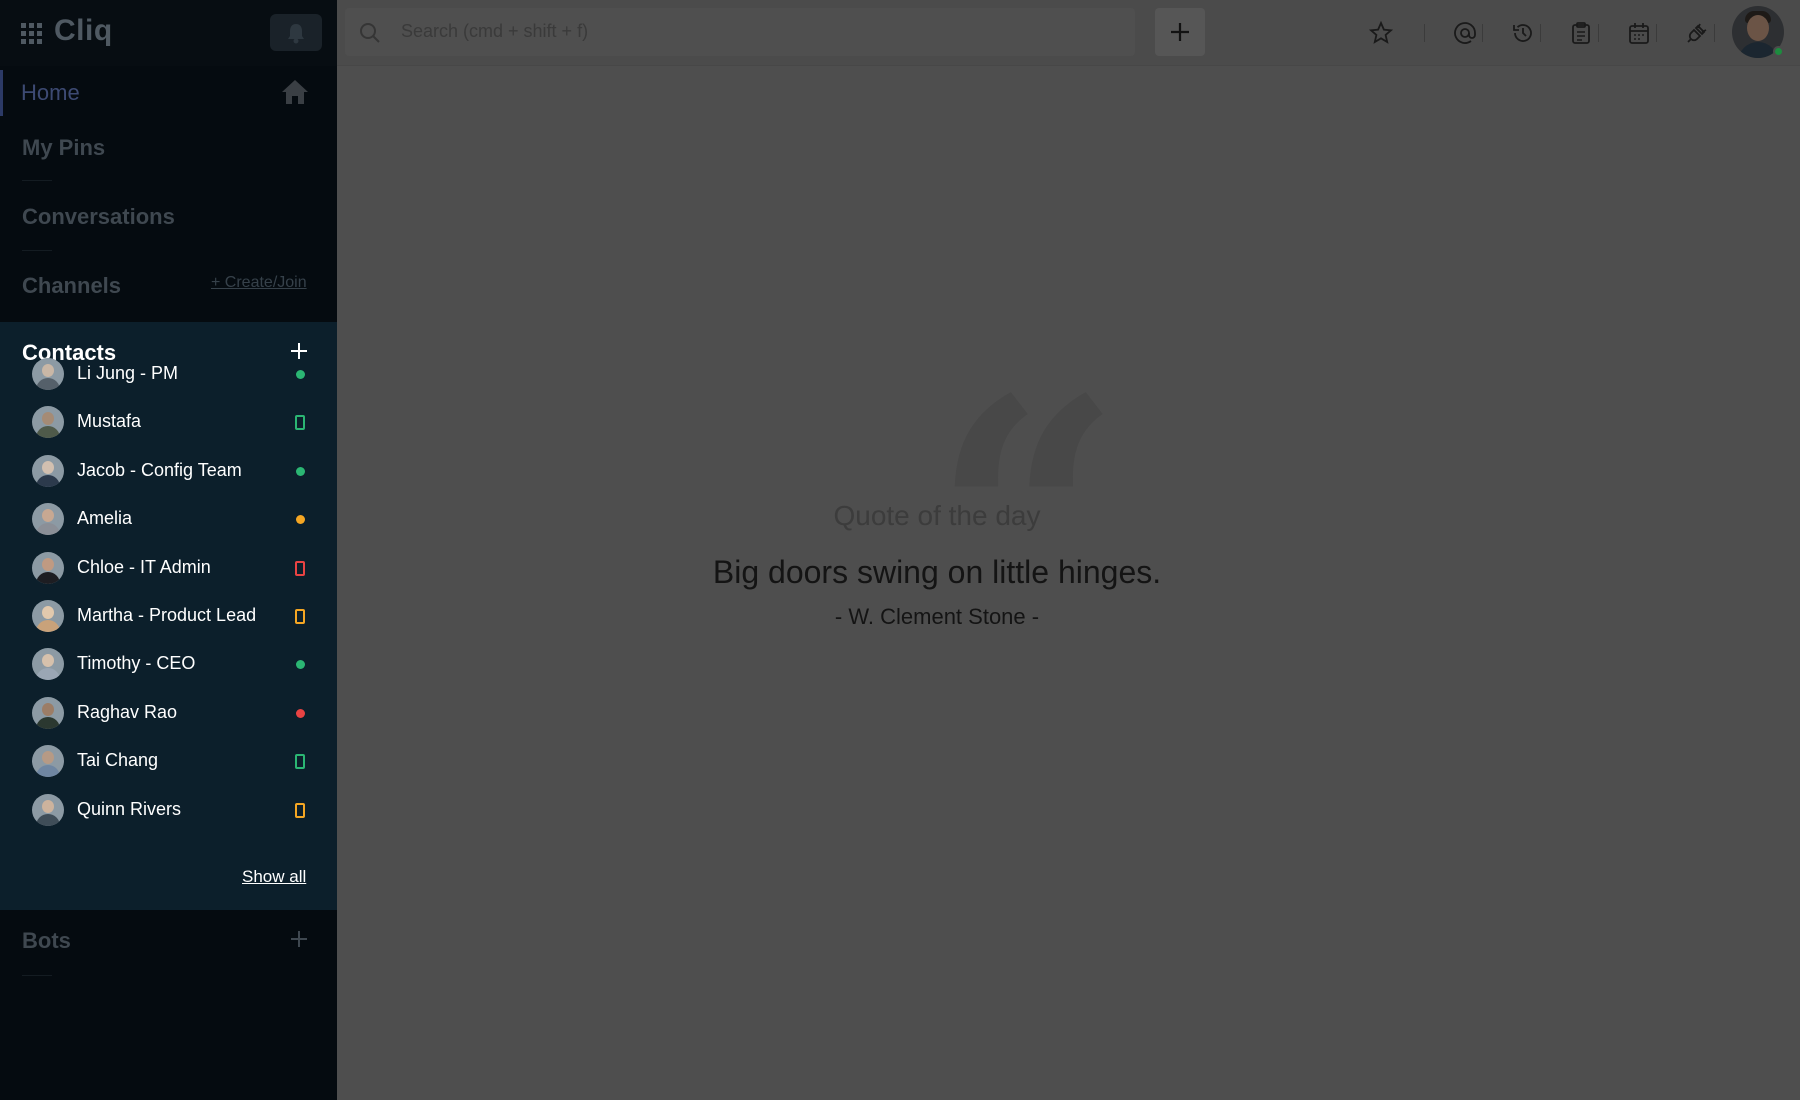  What do you see at coordinates (740, 32) in the screenshot?
I see `search-input: Search (cmd + shift + f)` at bounding box center [740, 32].